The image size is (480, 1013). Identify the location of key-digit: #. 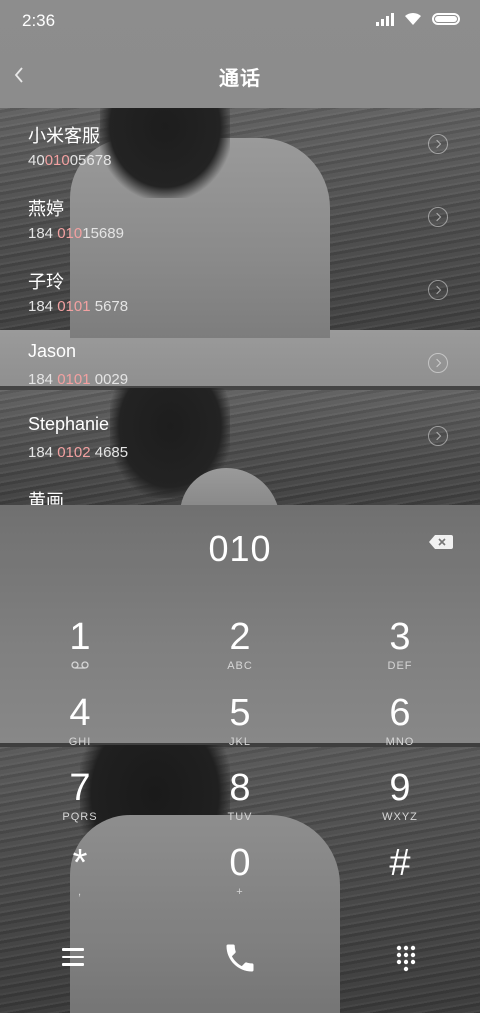
(400, 863).